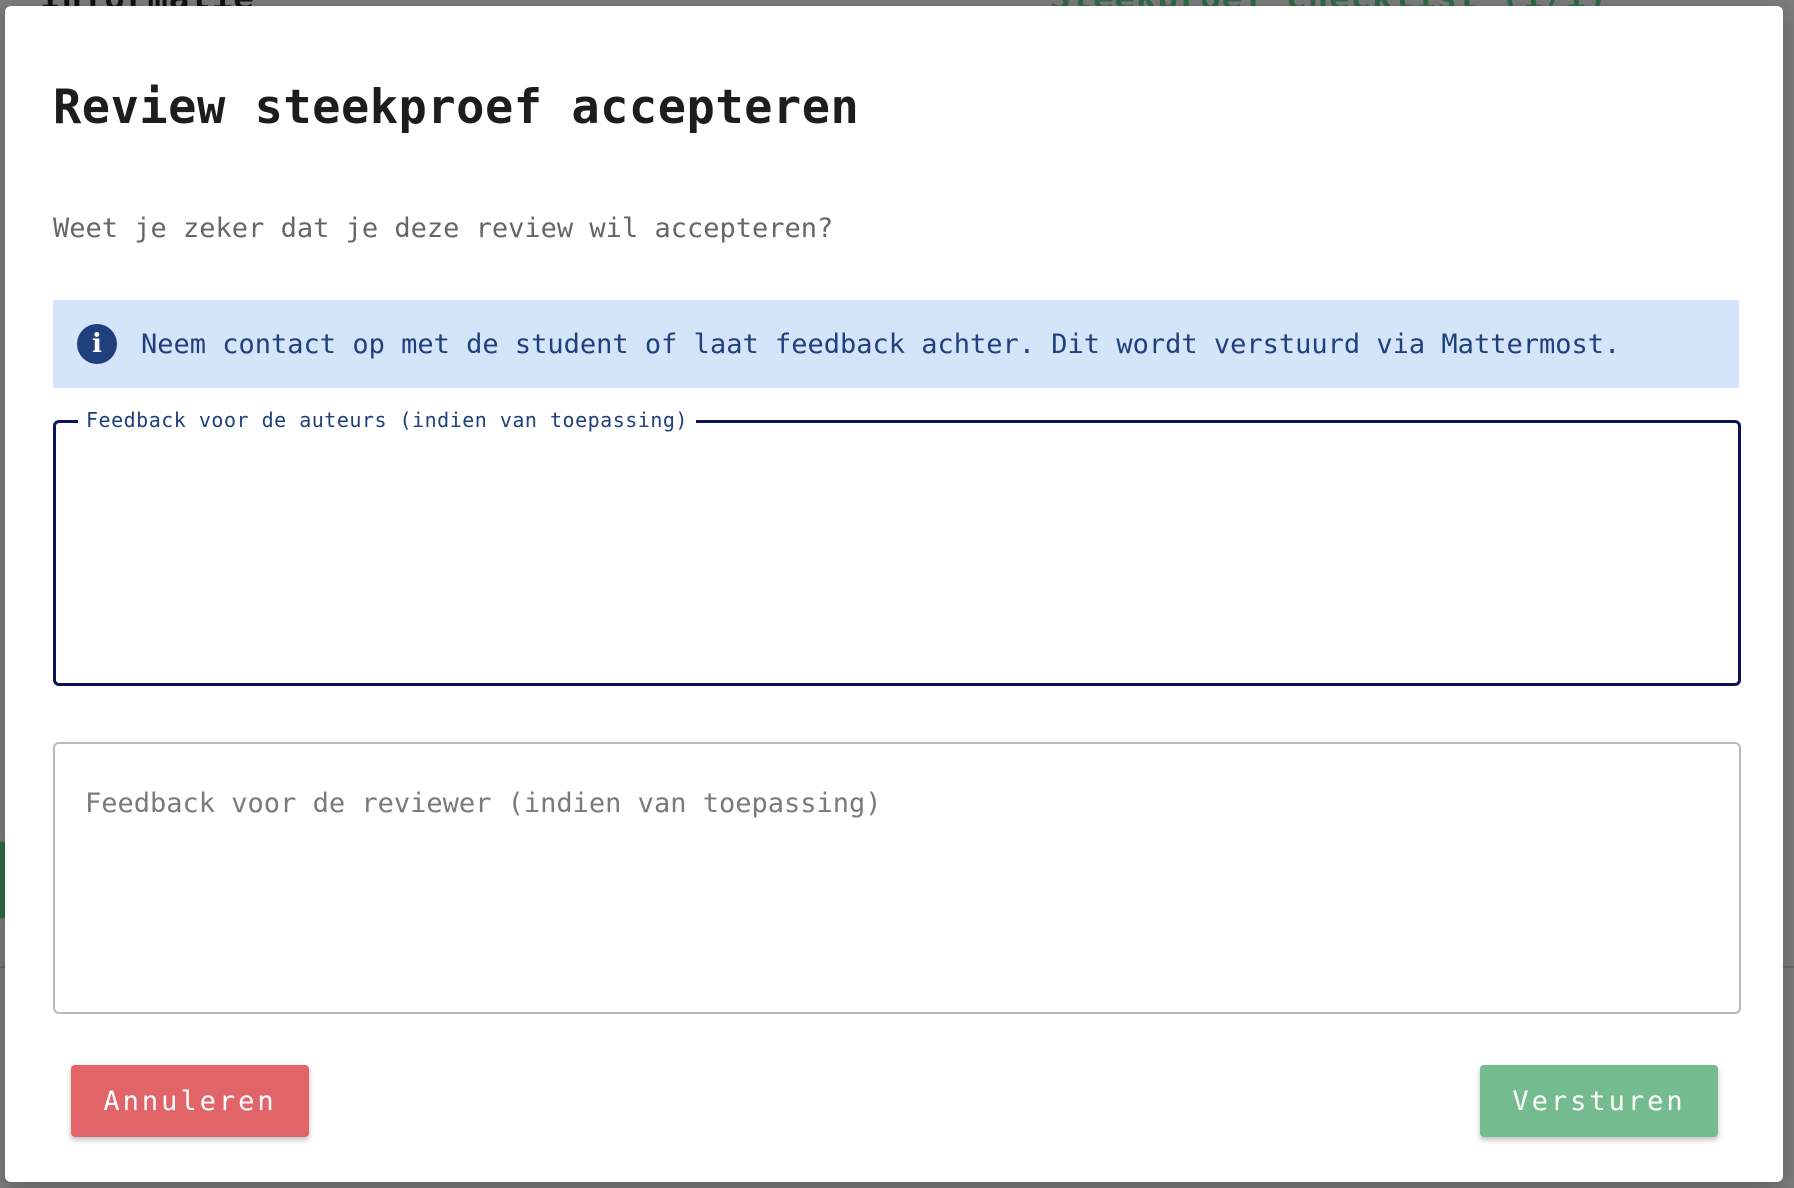  Describe the element at coordinates (190, 1101) in the screenshot. I see `cancel-button: Annuleren` at that location.